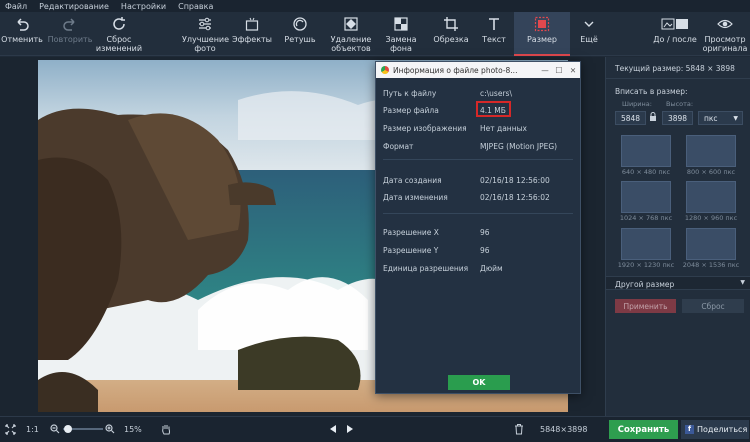  Describe the element at coordinates (300, 39) in the screenshot. I see `retouch-label: Ретушь` at that location.